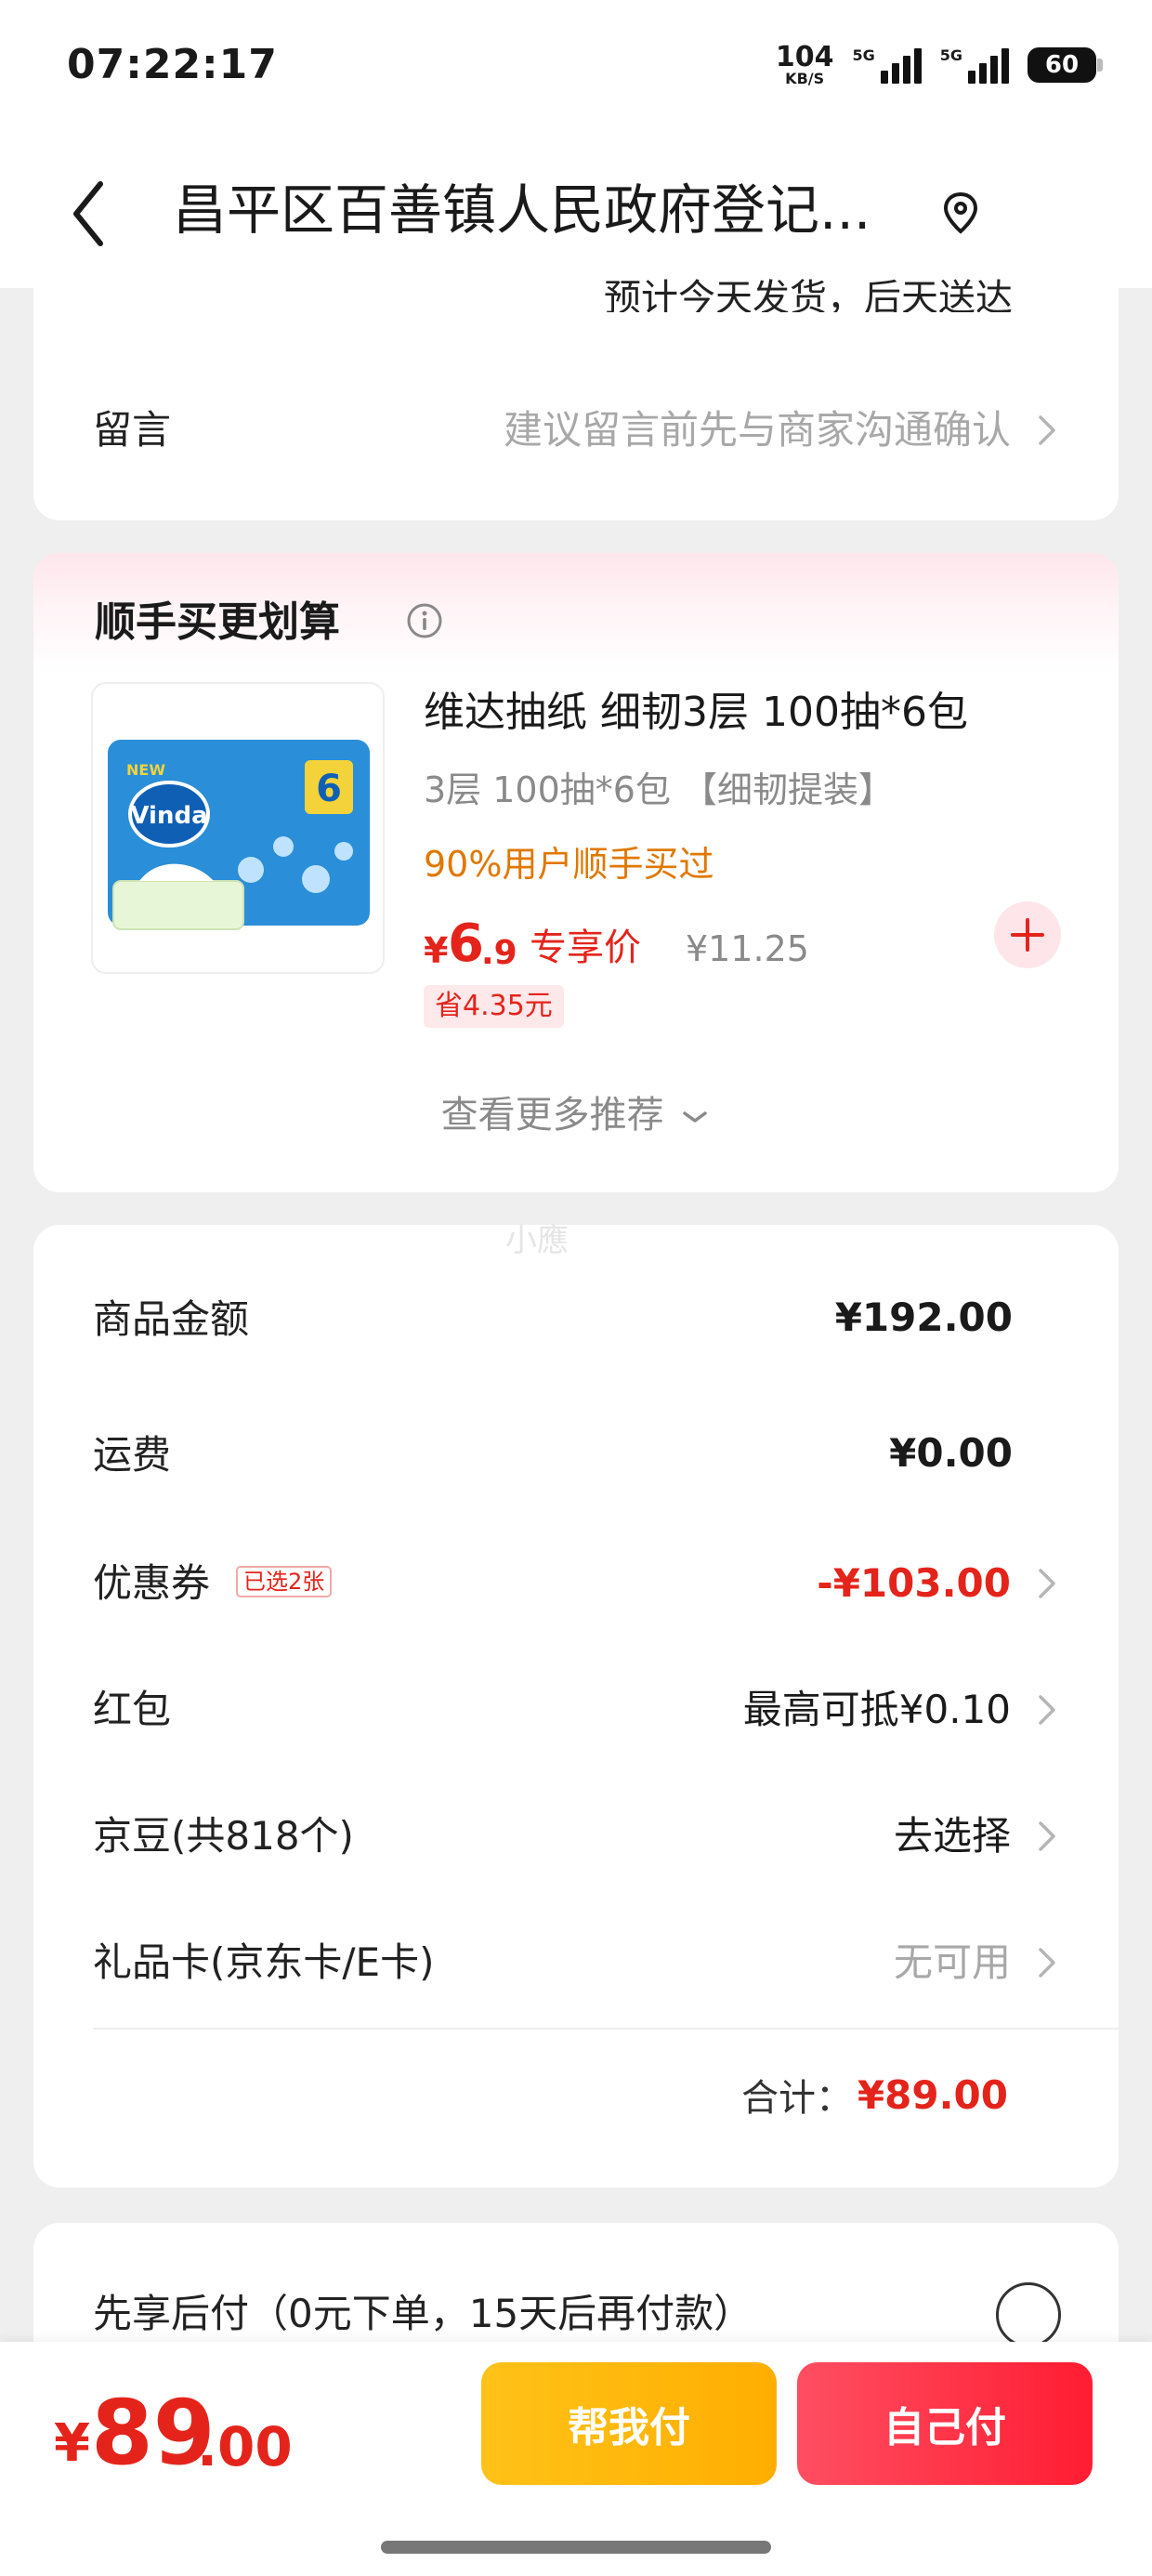 The image size is (1152, 2576). What do you see at coordinates (424, 620) in the screenshot?
I see `info-icon` at bounding box center [424, 620].